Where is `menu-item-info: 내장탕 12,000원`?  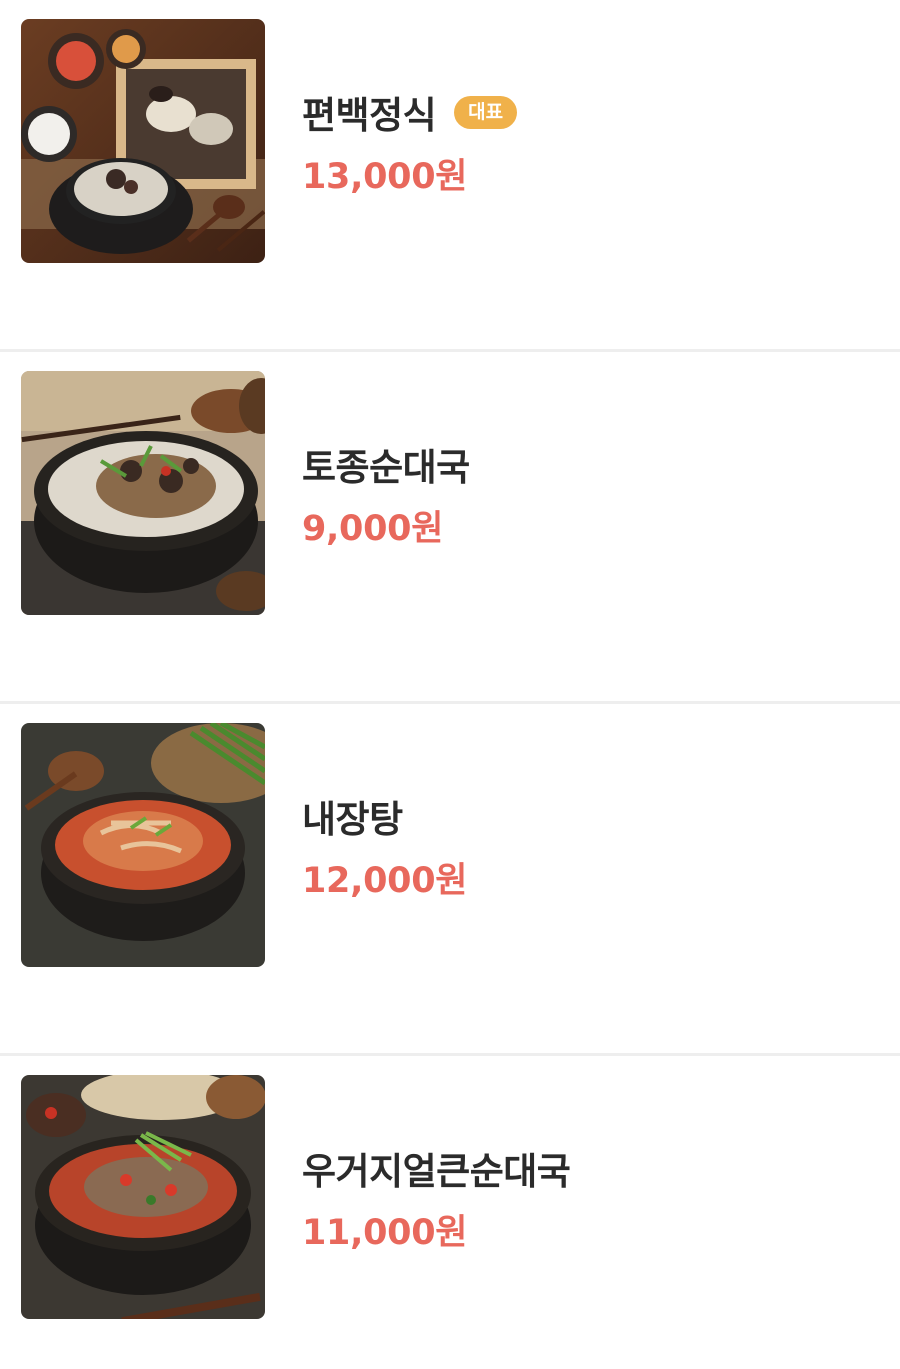
menu-item-info: 내장탕 12,000원 is located at coordinates (384, 847).